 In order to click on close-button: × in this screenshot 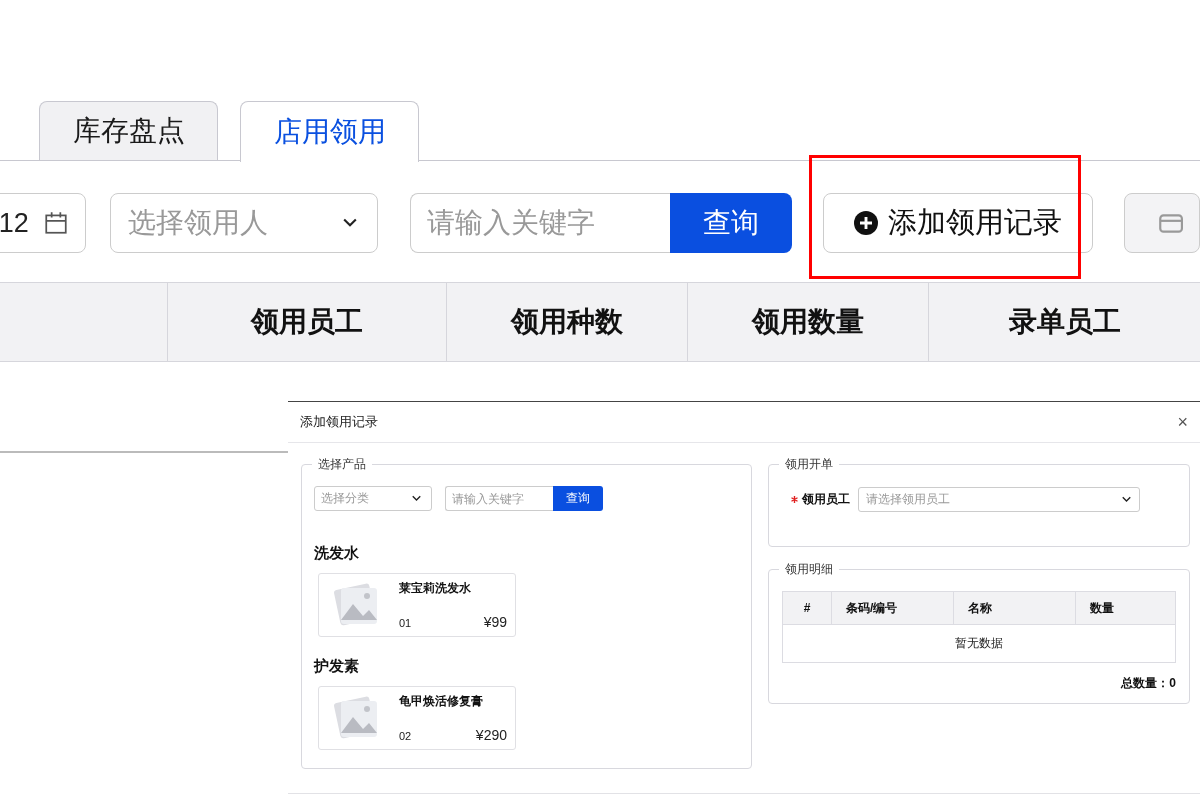, I will do `click(1182, 422)`.